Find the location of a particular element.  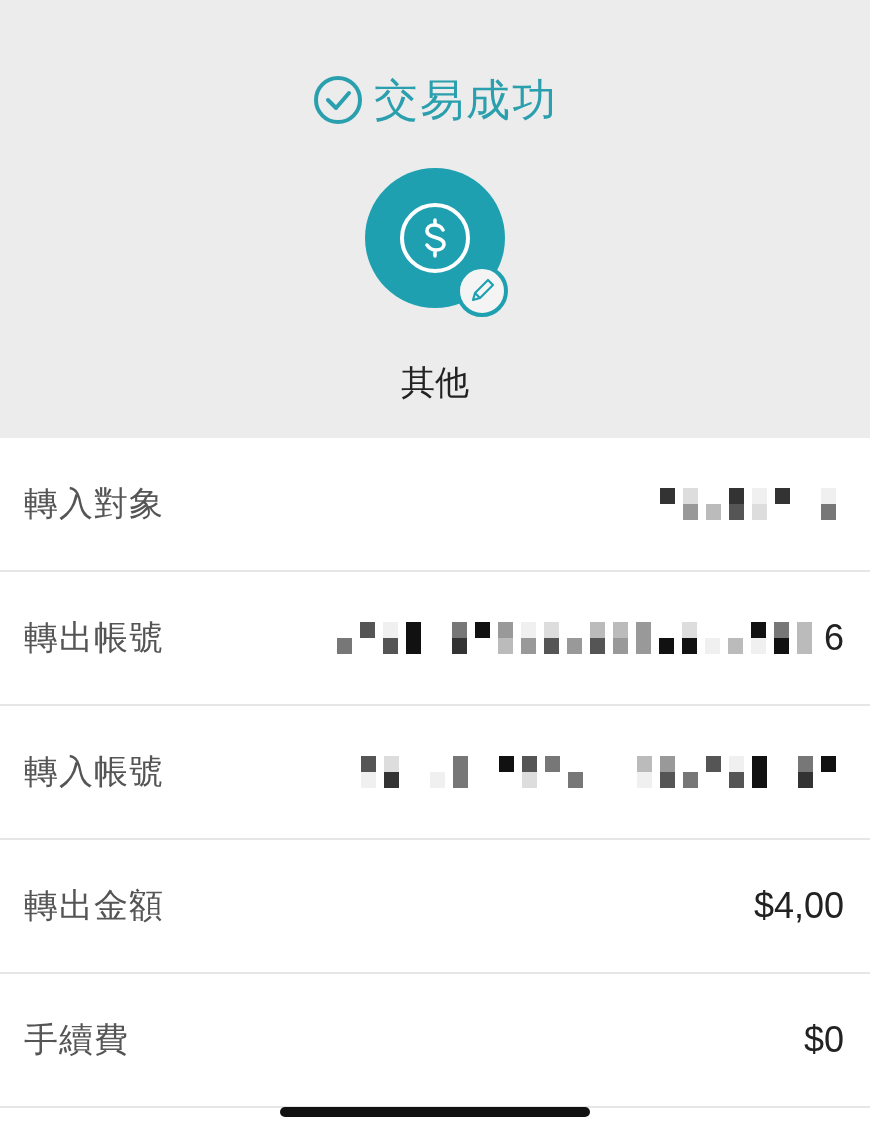

check-circle-icon is located at coordinates (338, 100).